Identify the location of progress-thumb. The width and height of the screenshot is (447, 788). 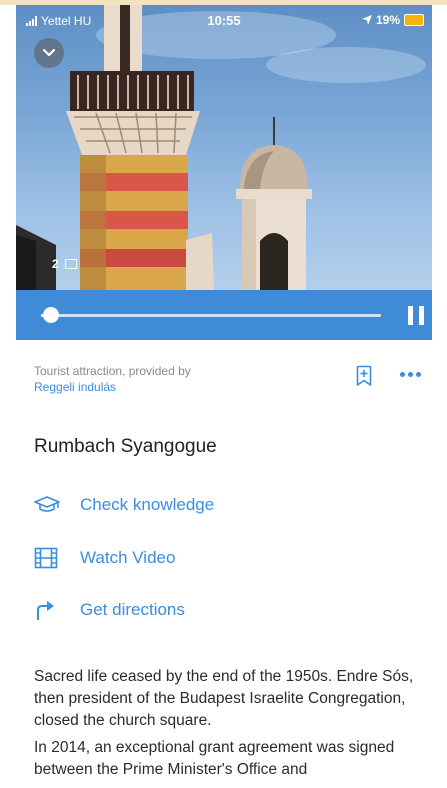
(51, 315).